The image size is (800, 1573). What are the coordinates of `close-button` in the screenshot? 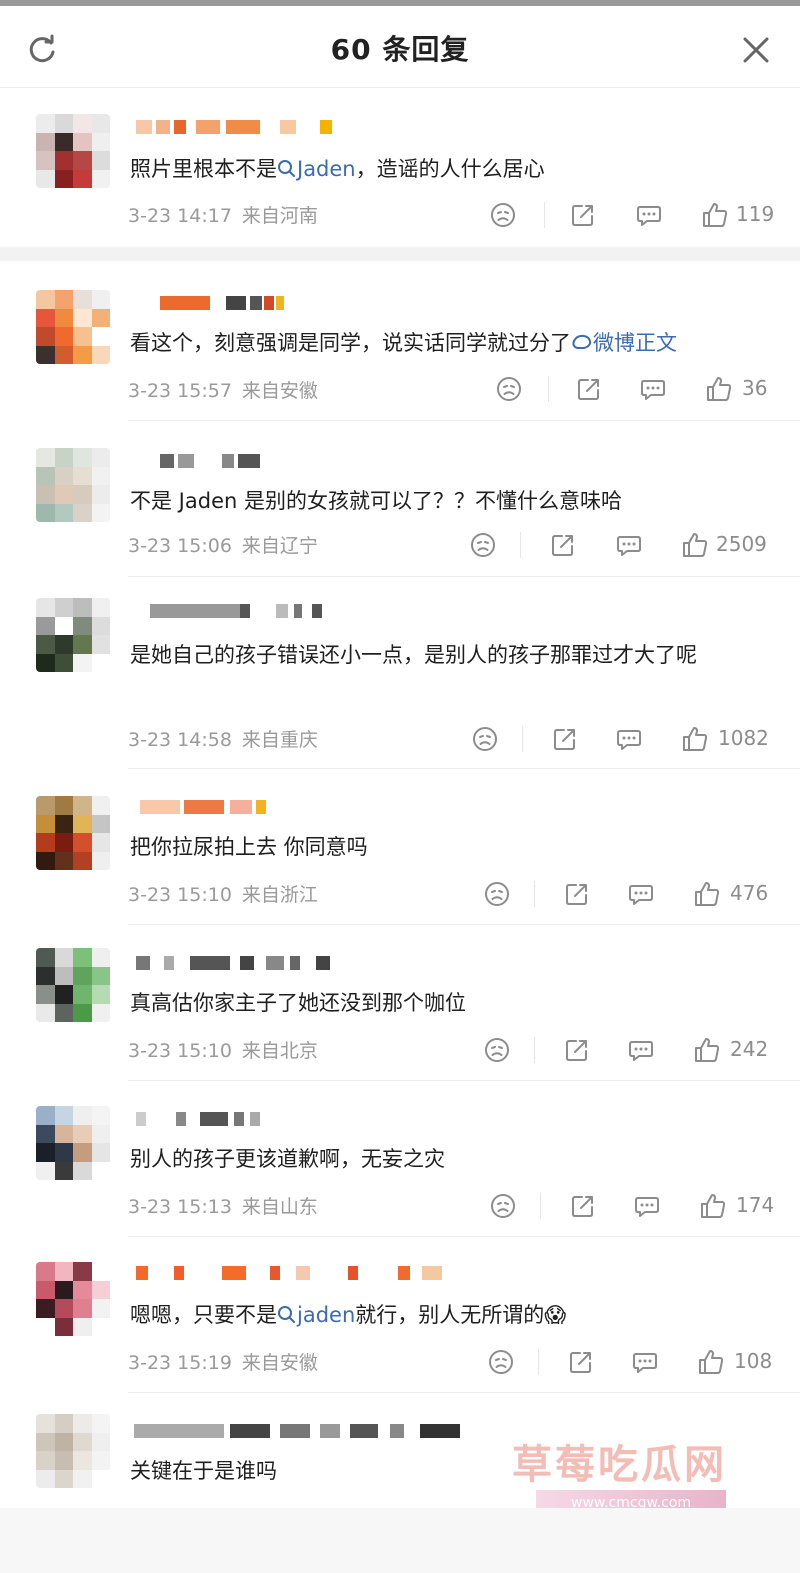 It's located at (756, 50).